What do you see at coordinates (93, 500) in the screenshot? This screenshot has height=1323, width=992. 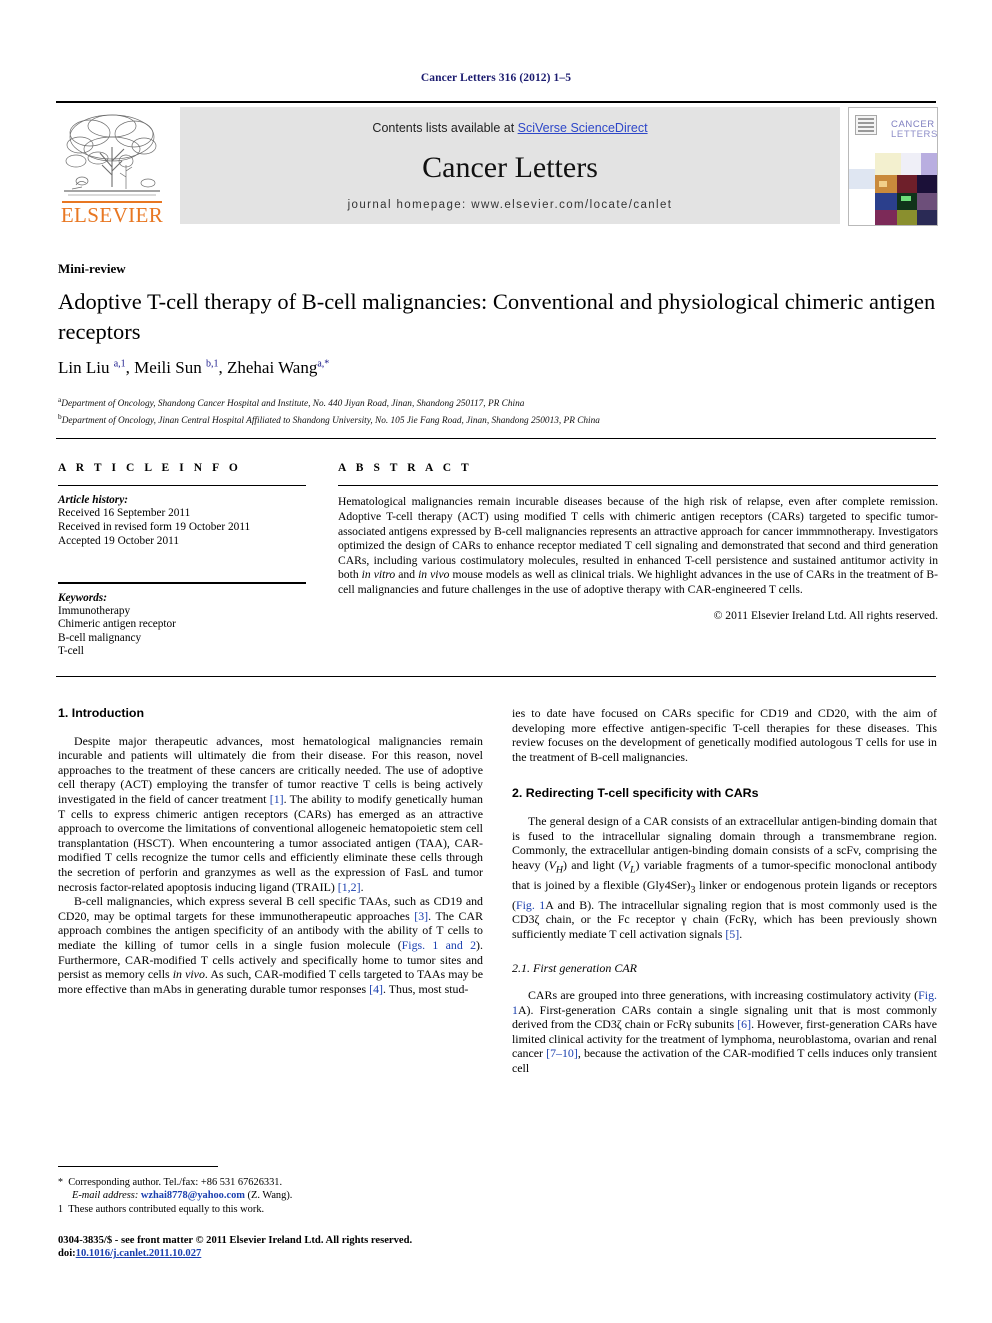 I see `article-history-label: Article history:` at bounding box center [93, 500].